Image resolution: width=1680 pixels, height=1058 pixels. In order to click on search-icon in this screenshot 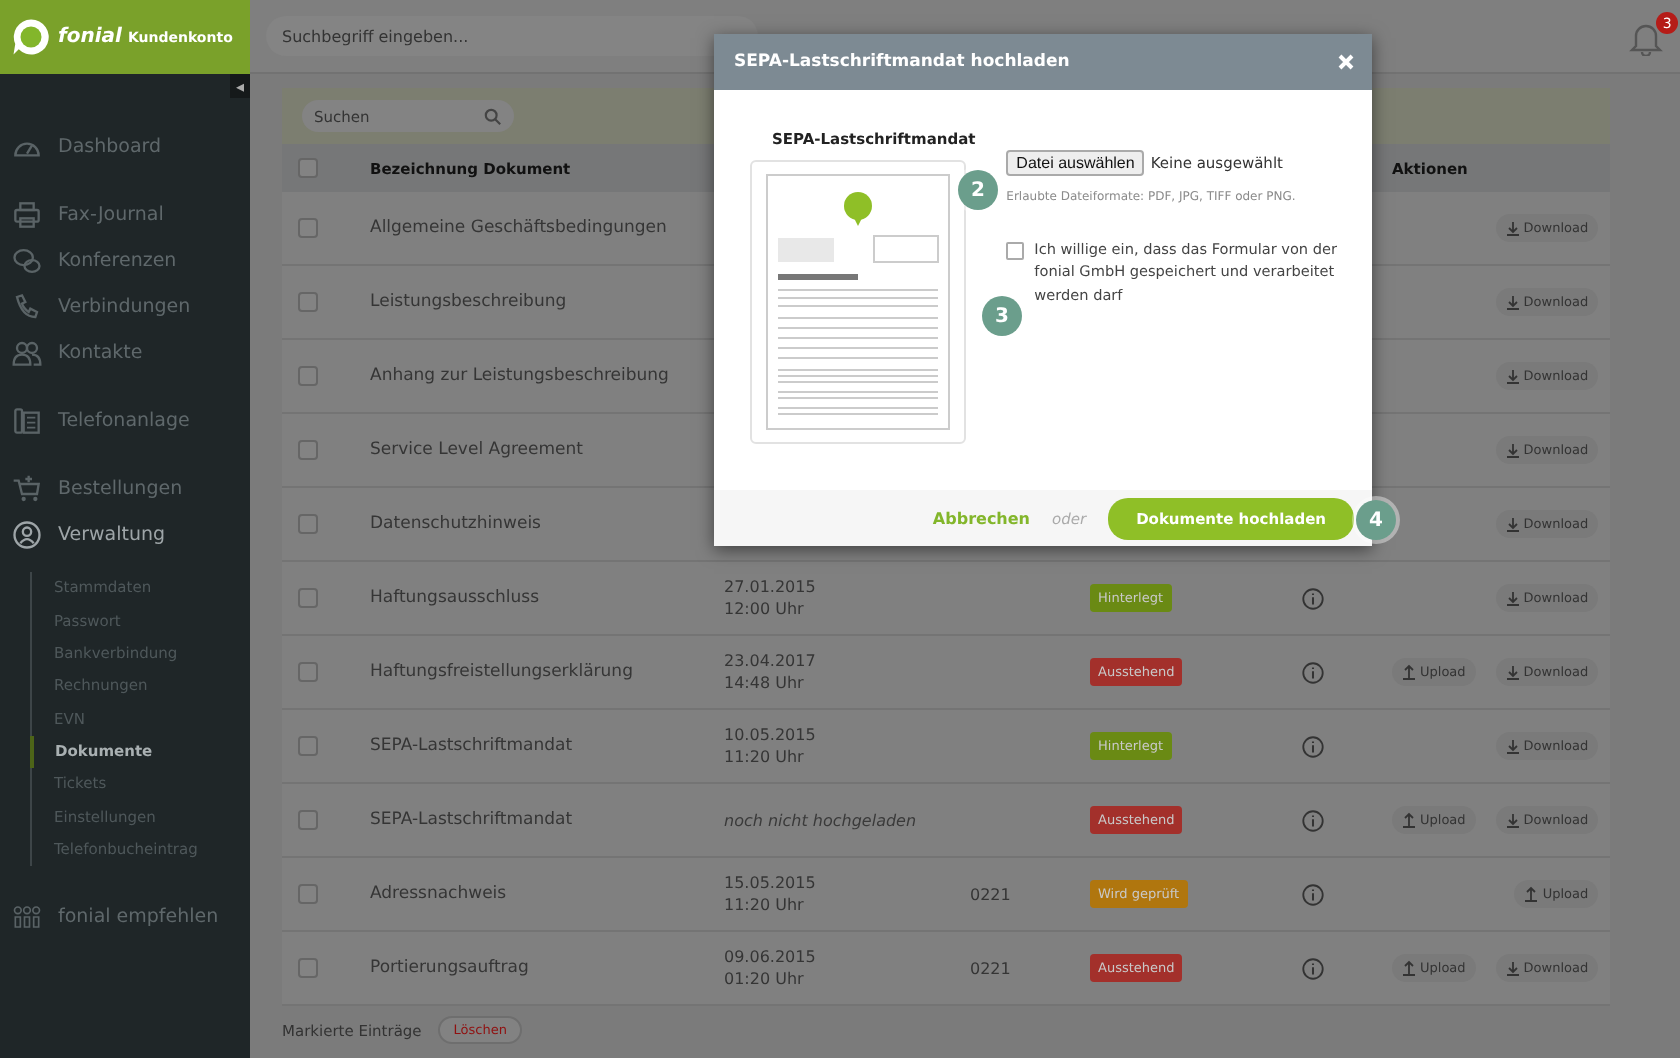, I will do `click(493, 116)`.